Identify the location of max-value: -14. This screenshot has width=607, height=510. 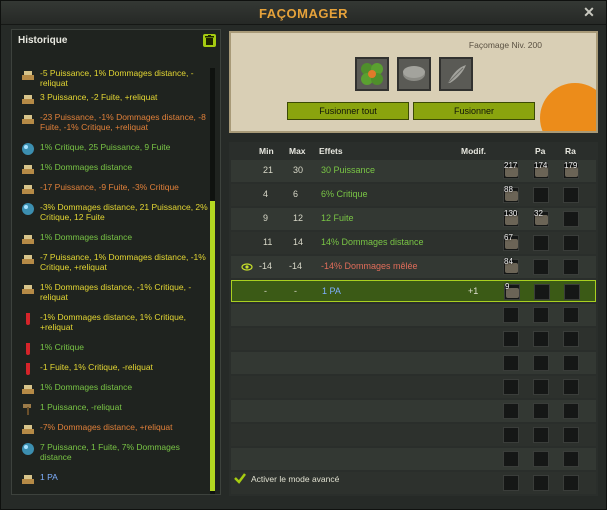
(296, 266).